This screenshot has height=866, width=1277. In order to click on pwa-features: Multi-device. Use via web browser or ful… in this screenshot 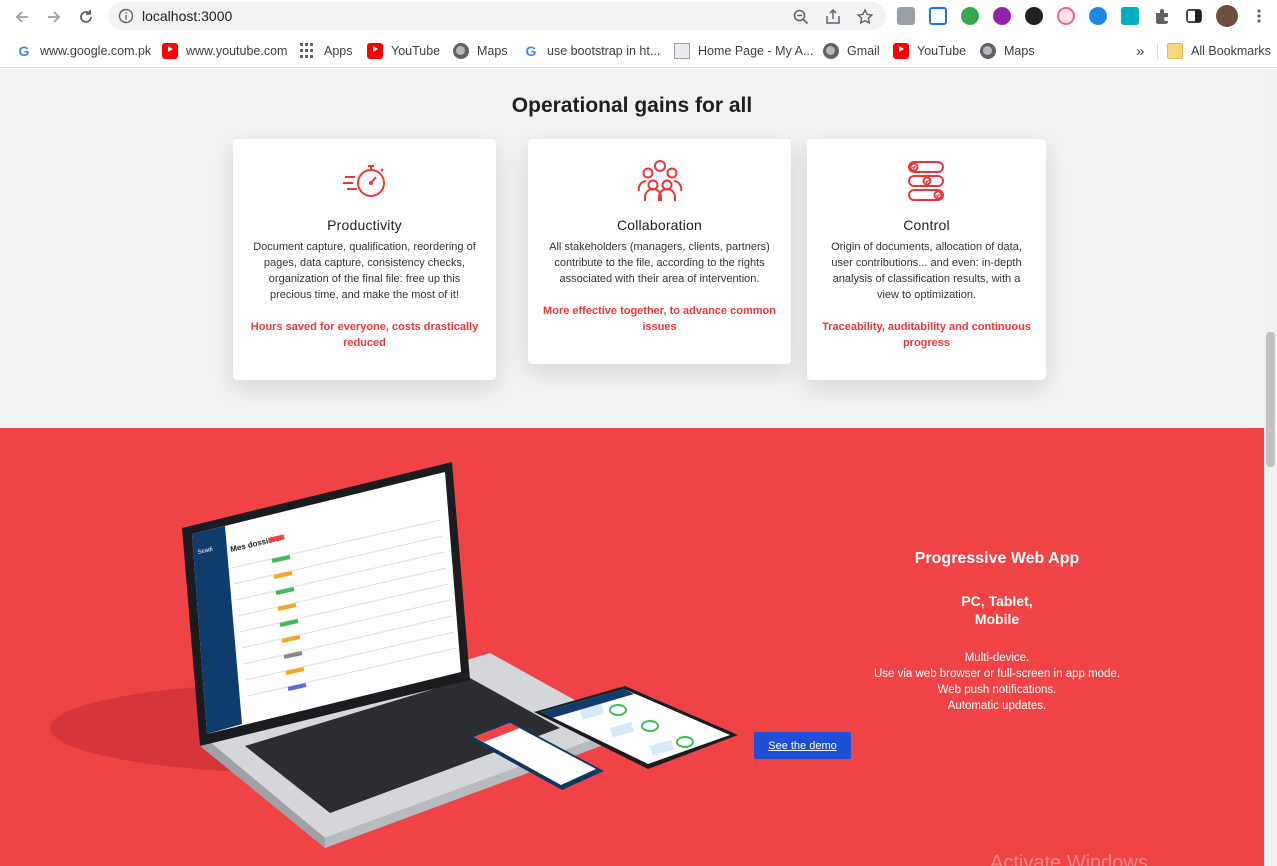, I will do `click(997, 682)`.